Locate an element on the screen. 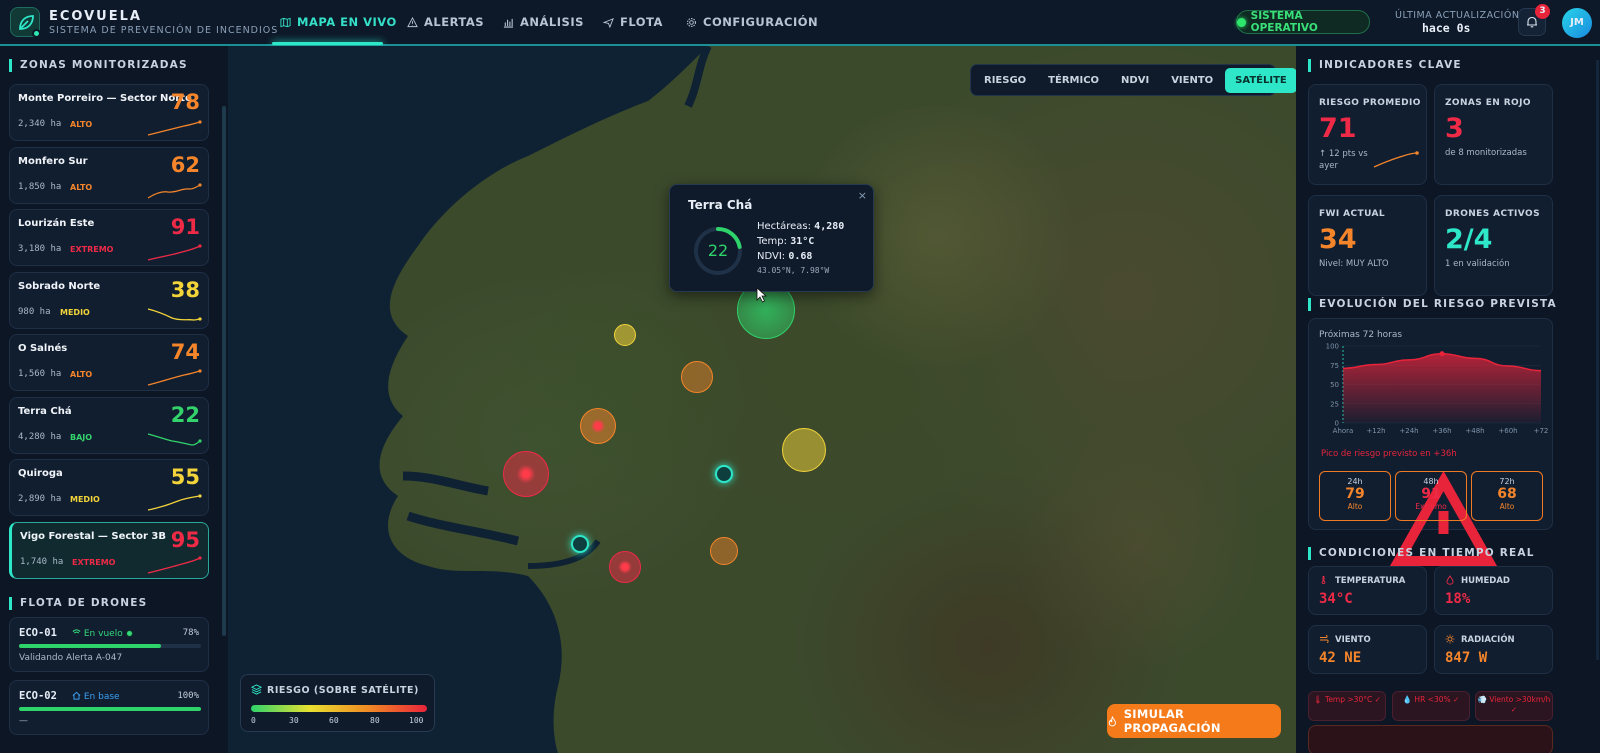  battery-fill is located at coordinates (110, 709).